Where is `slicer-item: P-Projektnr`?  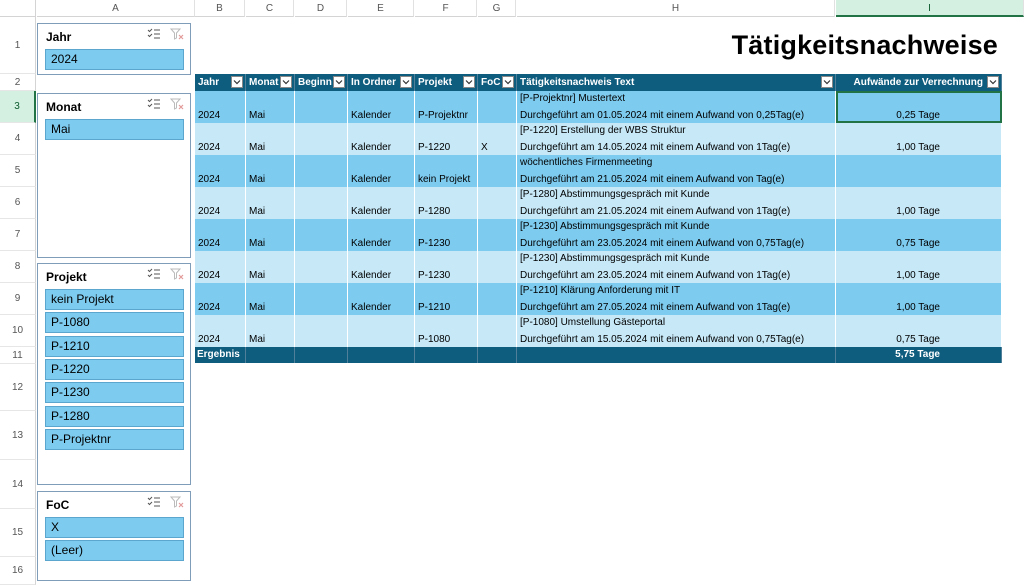
slicer-item: P-Projektnr is located at coordinates (114, 439).